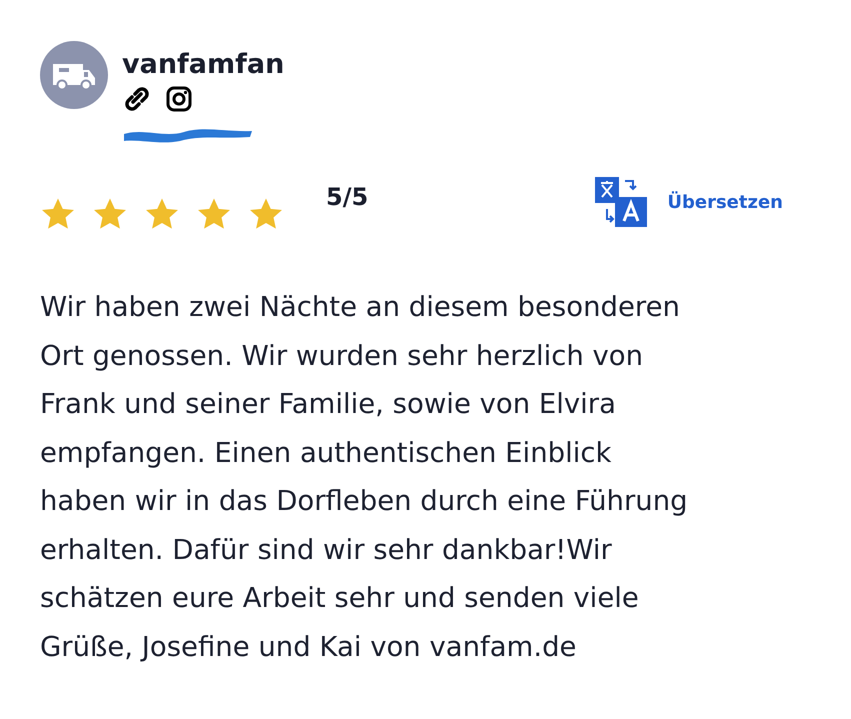 Image resolution: width=851 pixels, height=719 pixels. I want to click on username: vanfamfan, so click(203, 65).